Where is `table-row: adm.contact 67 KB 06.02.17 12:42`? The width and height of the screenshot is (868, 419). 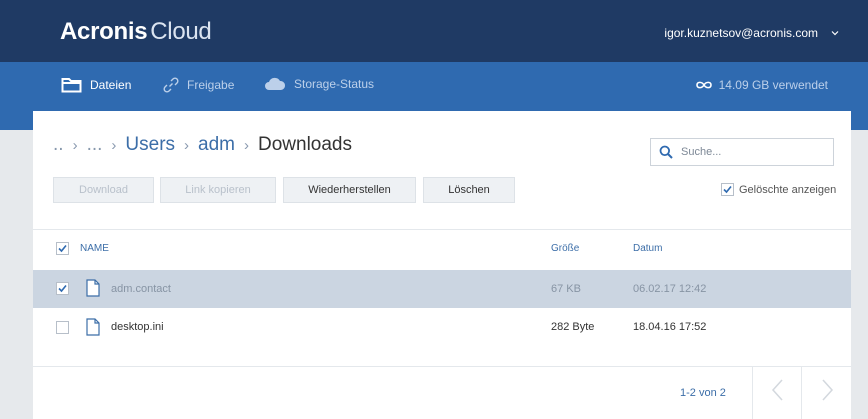 table-row: adm.contact 67 KB 06.02.17 12:42 is located at coordinates (442, 289).